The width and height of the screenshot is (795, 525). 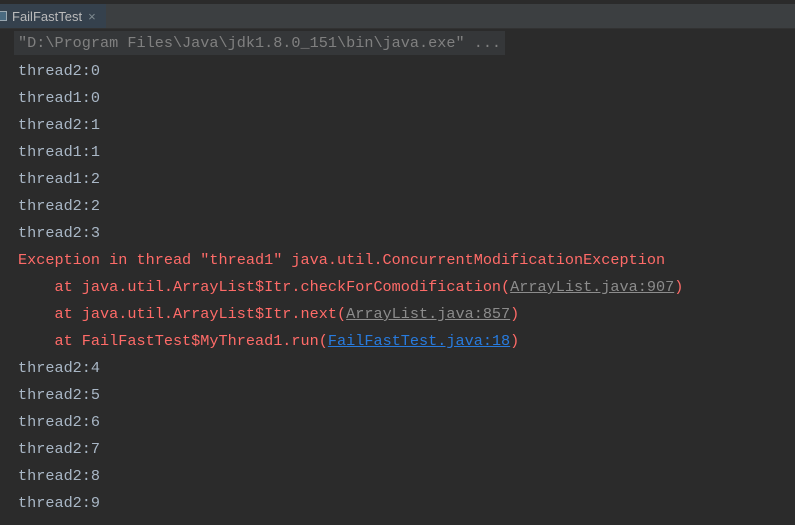 What do you see at coordinates (59, 233) in the screenshot?
I see `output-line: thread2:3` at bounding box center [59, 233].